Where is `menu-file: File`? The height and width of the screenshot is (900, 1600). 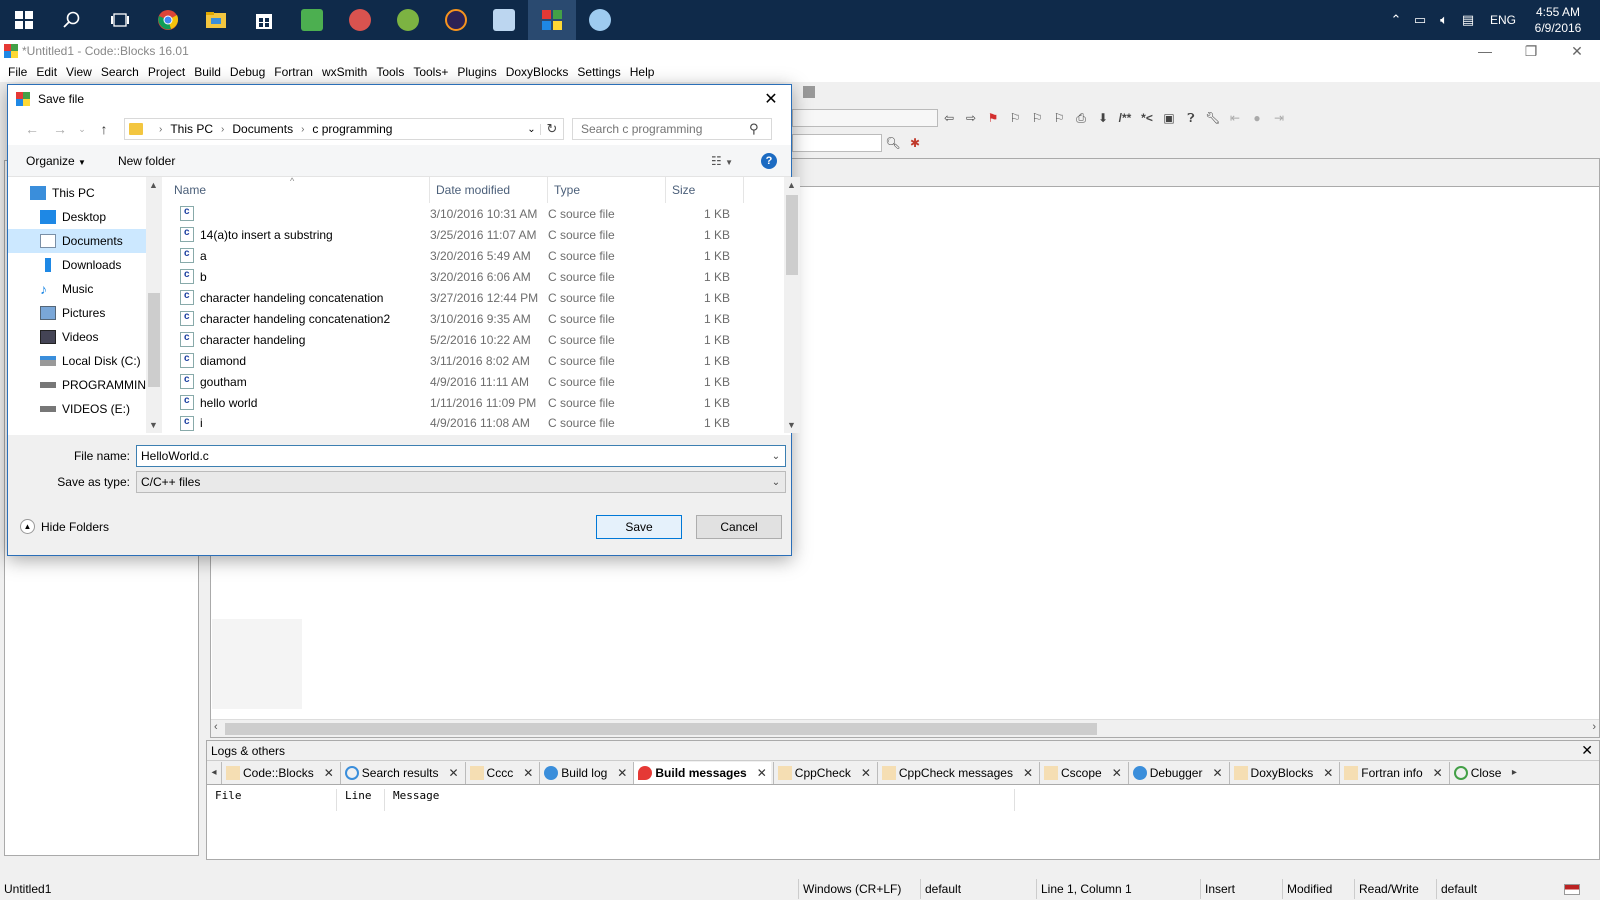 menu-file: File is located at coordinates (17, 72).